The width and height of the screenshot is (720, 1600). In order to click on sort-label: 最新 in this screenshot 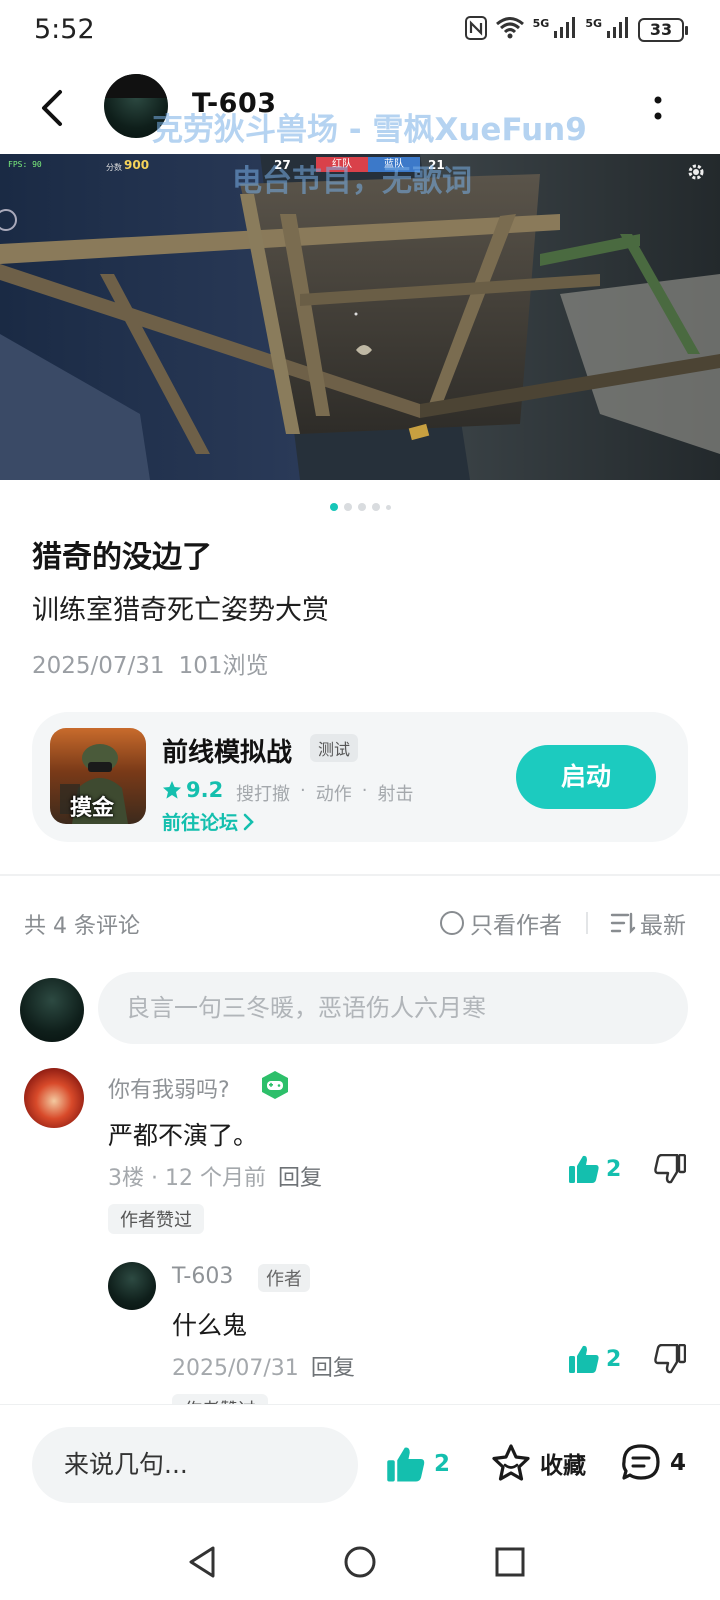, I will do `click(663, 926)`.